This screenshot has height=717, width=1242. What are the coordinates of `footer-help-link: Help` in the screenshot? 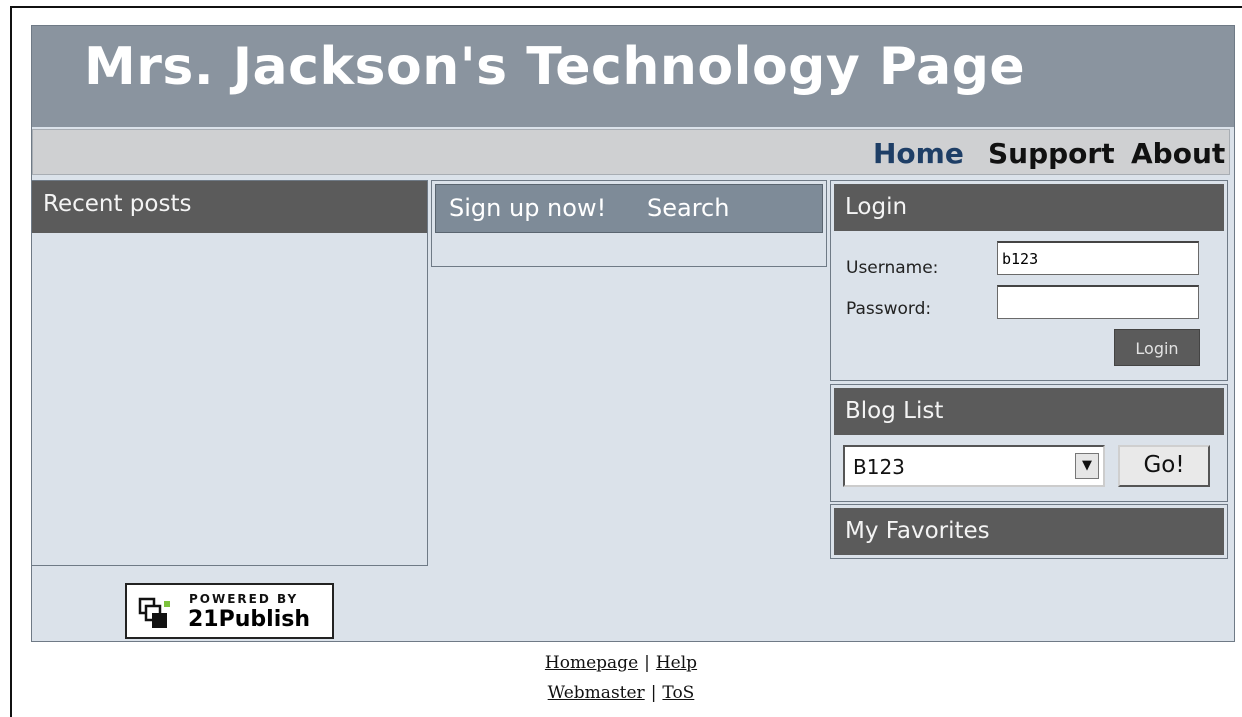 It's located at (676, 663).